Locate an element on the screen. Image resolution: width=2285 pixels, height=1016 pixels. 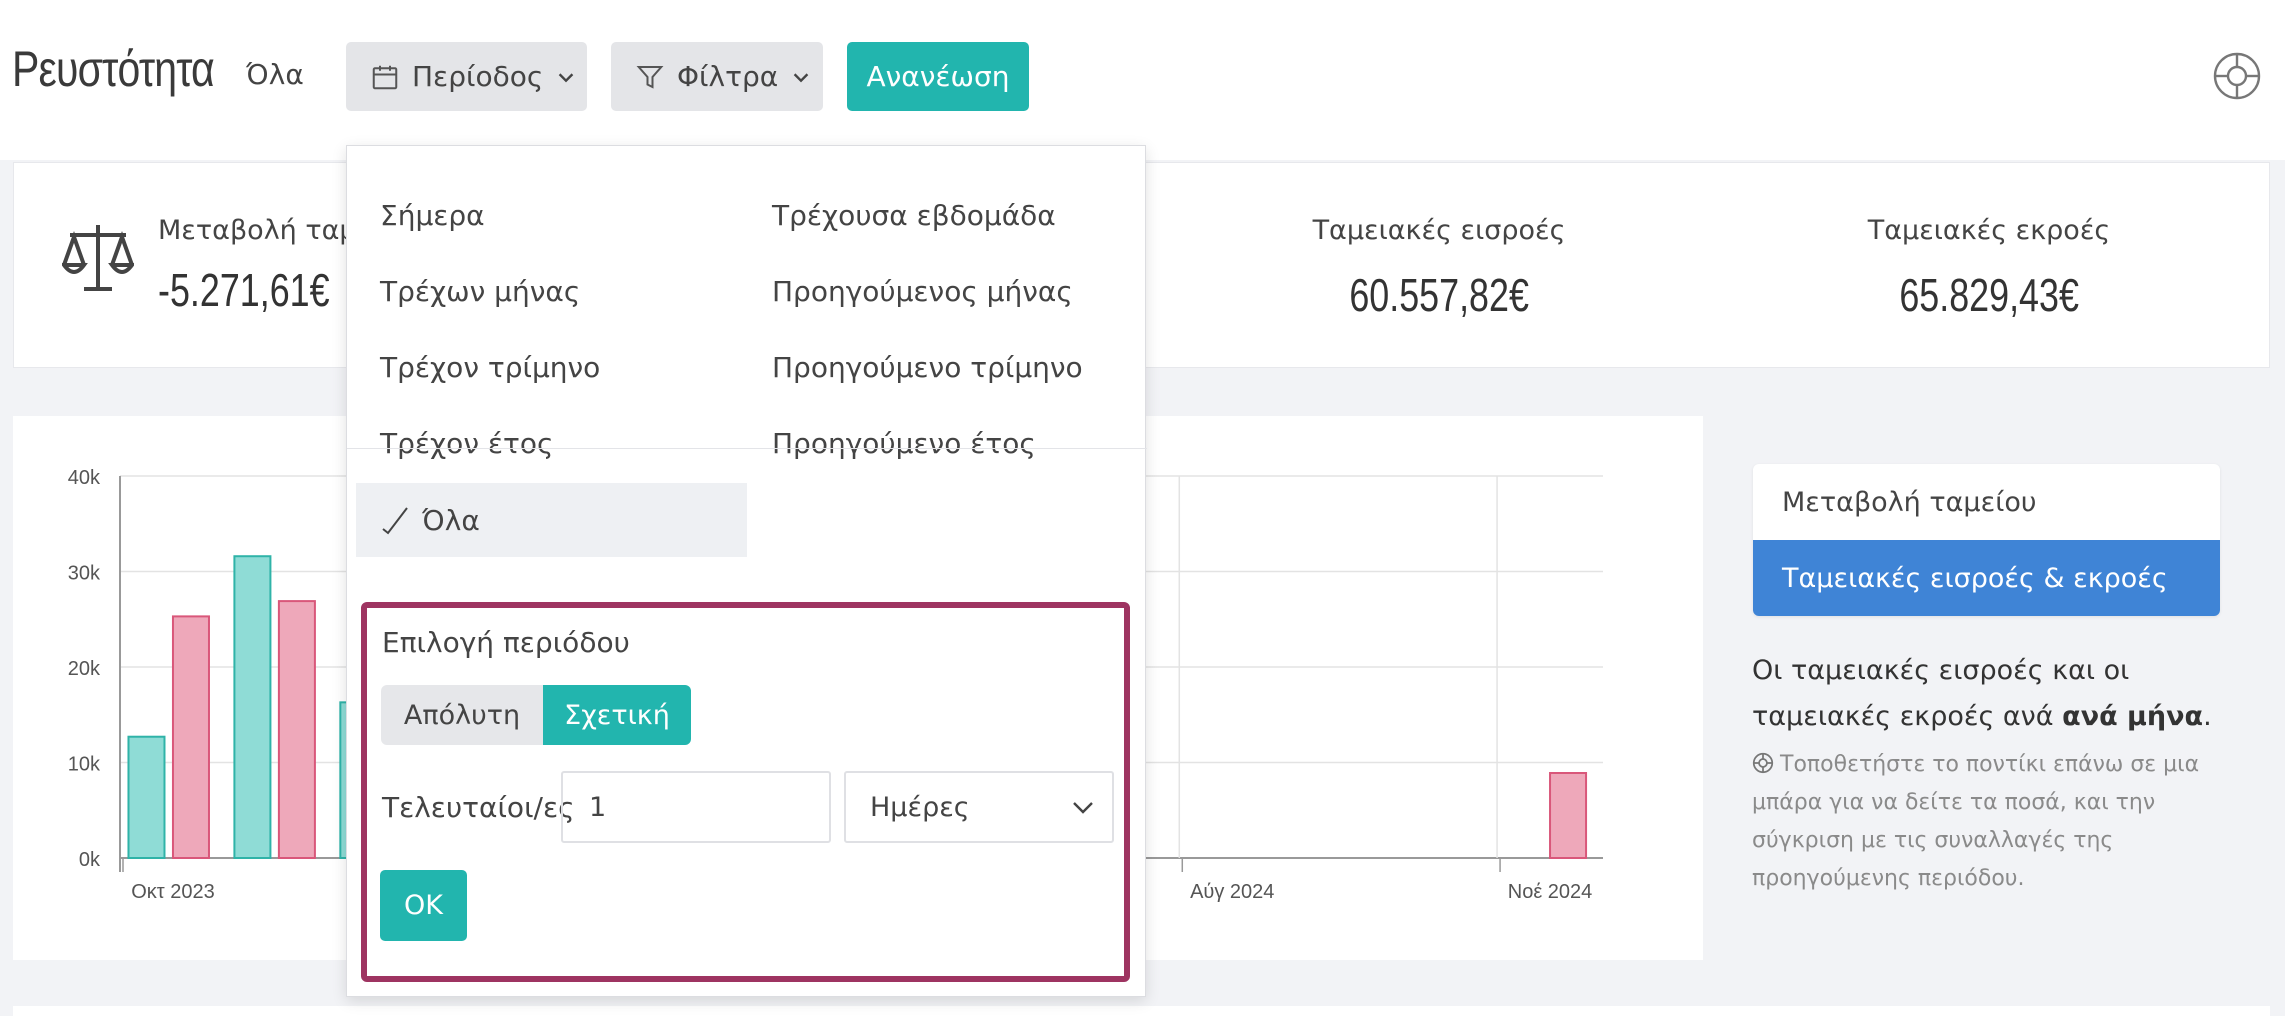
period-mode-toggle: Απόλυτη Σχετική is located at coordinates (536, 715).